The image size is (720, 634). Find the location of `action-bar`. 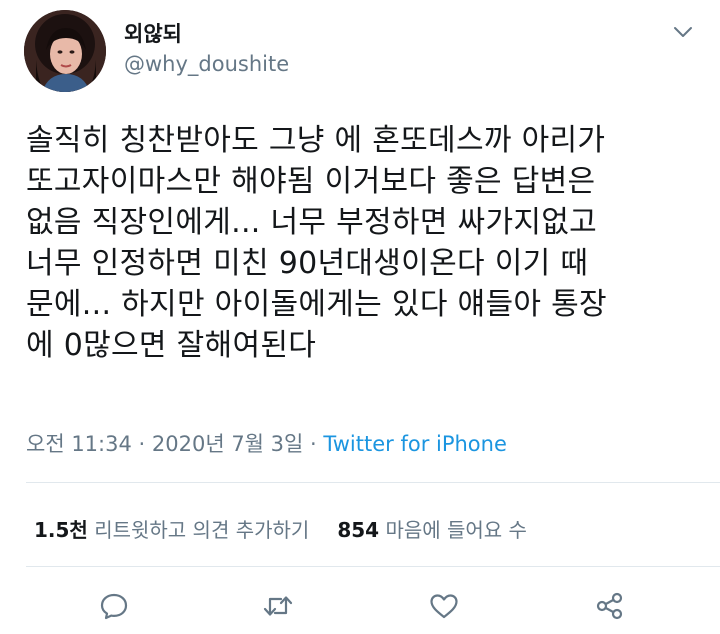

action-bar is located at coordinates (360, 608).